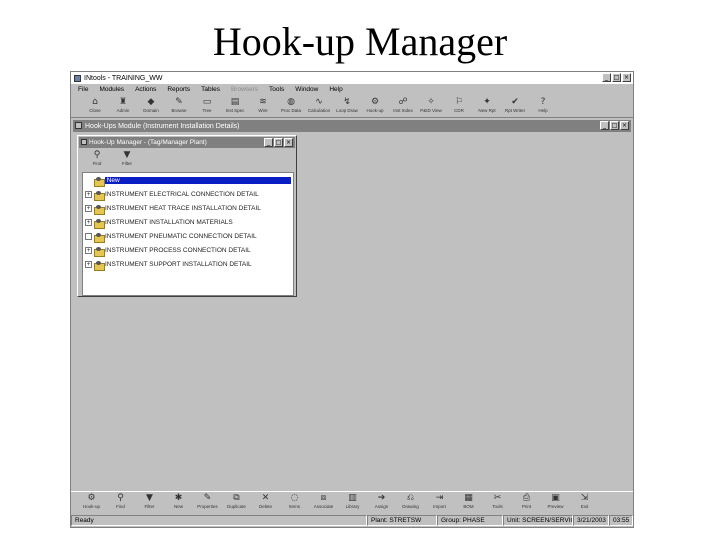 The image size is (720, 540). Describe the element at coordinates (294, 498) in the screenshot. I see `items-icon: ◌` at that location.